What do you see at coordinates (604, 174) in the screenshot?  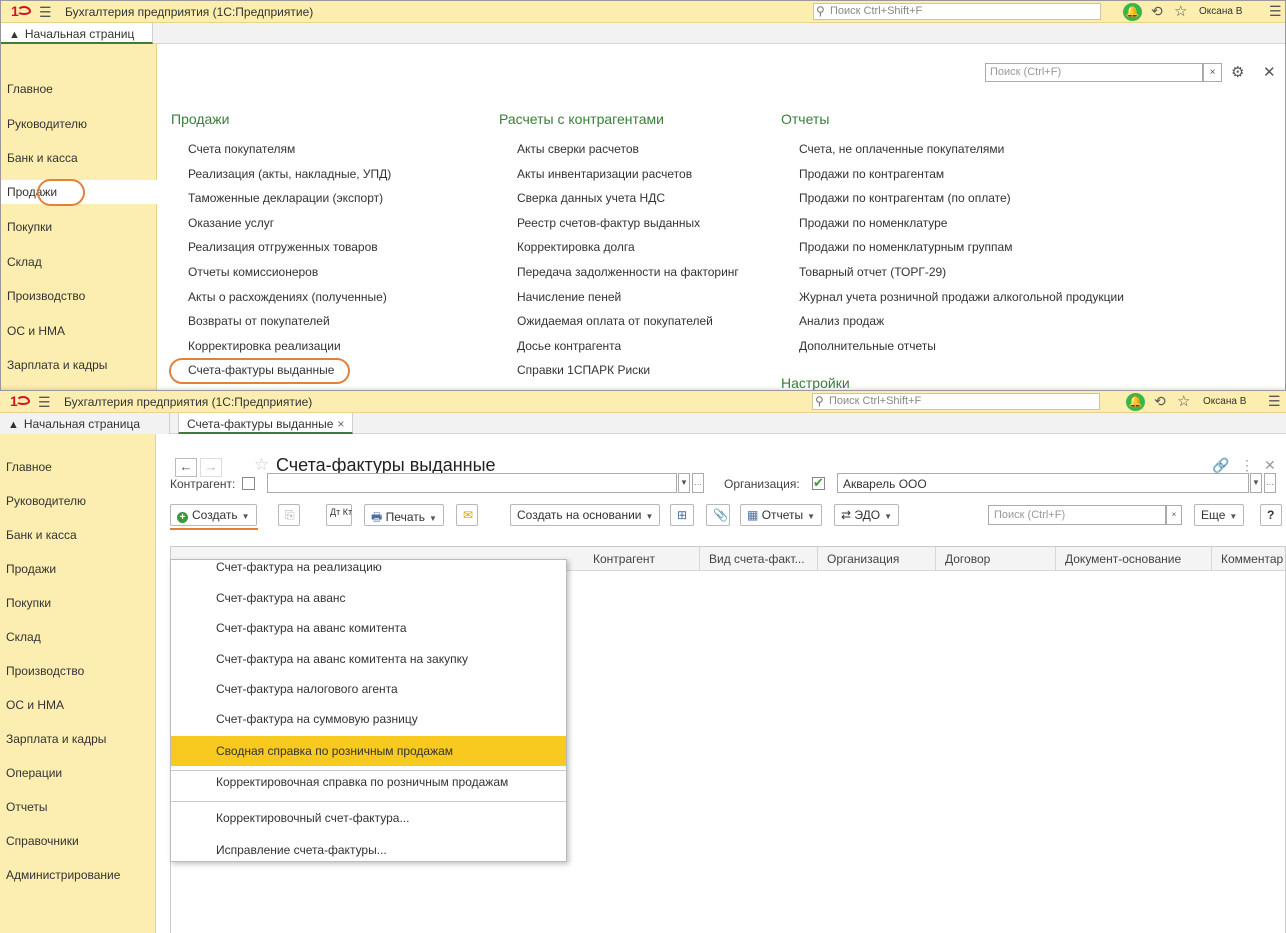 I see `nav-link: Акты инвентаризации расчетов` at bounding box center [604, 174].